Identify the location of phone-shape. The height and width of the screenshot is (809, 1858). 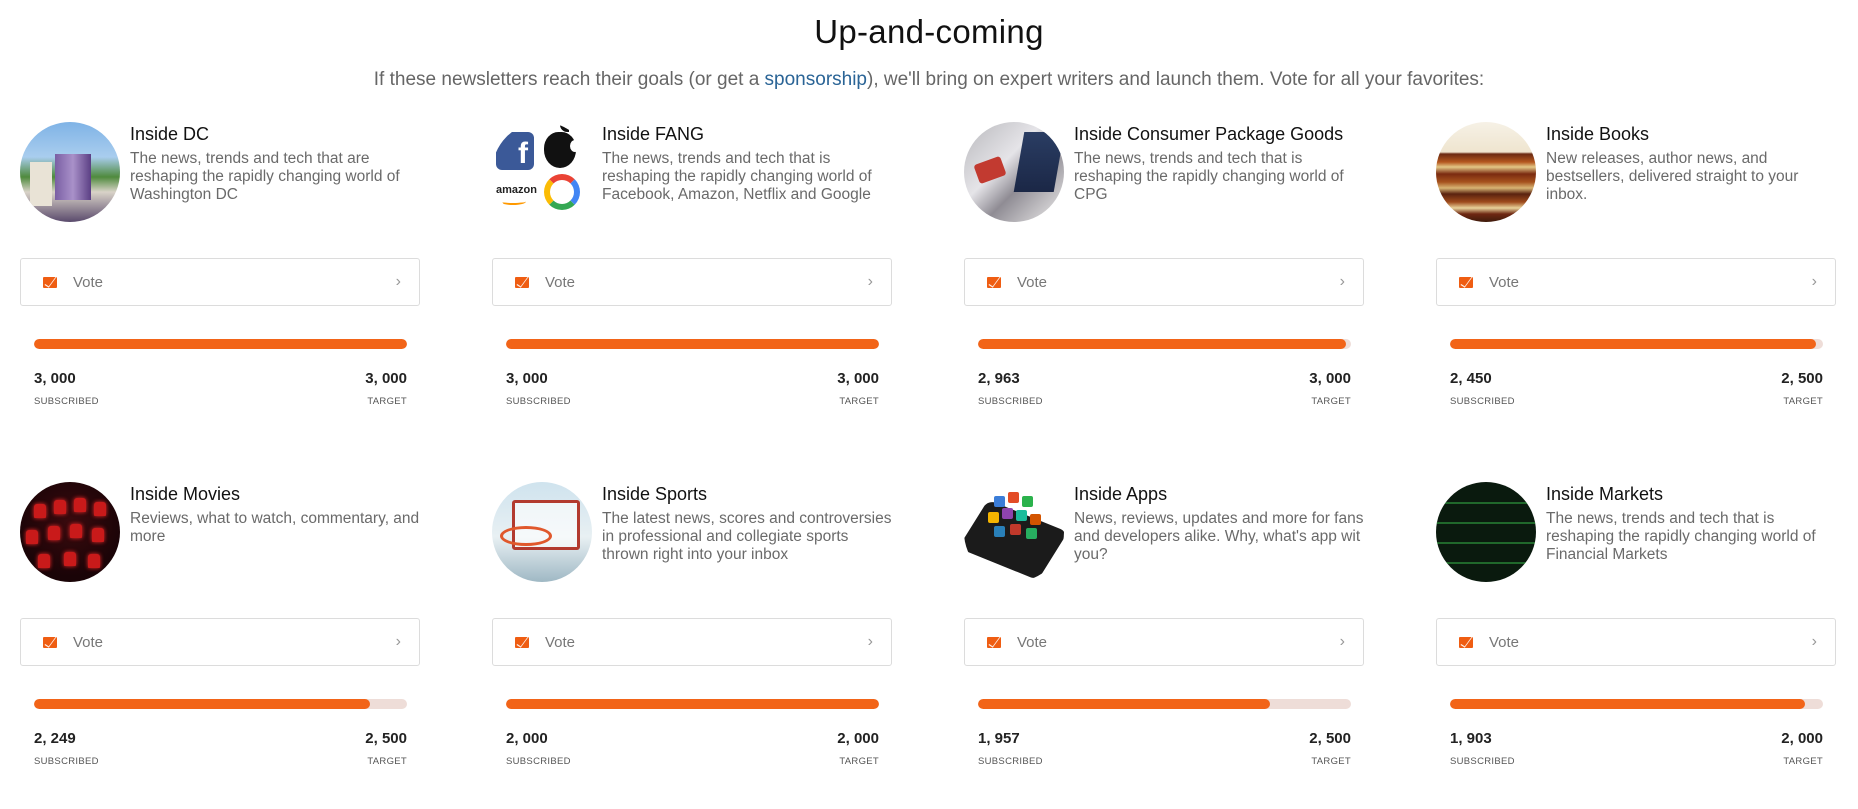
(1014, 540).